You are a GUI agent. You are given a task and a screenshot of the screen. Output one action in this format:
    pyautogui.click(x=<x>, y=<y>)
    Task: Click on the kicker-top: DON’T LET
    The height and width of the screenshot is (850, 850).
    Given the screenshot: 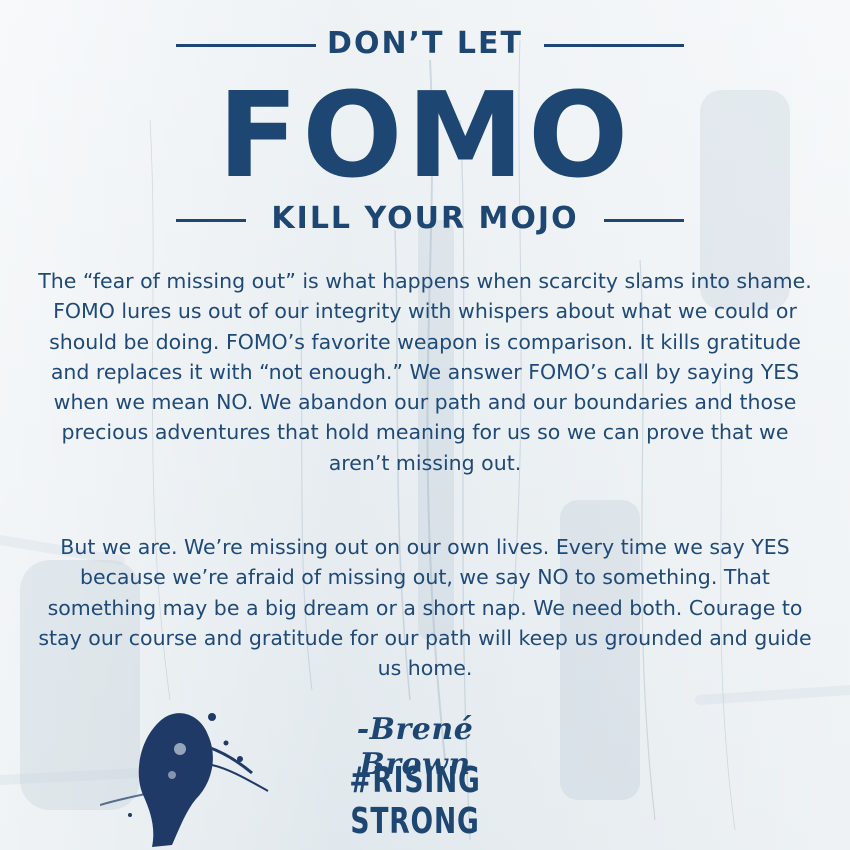 What is the action you would take?
    pyautogui.click(x=425, y=43)
    